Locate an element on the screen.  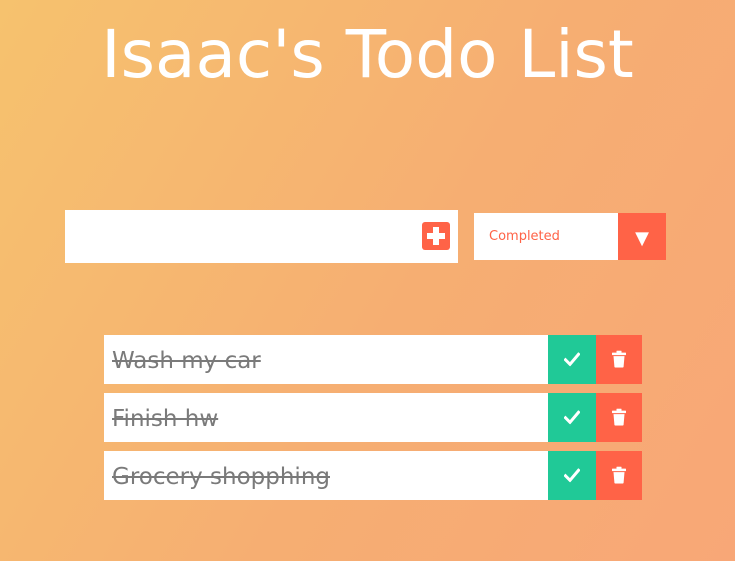
add-todo-button is located at coordinates (436, 236).